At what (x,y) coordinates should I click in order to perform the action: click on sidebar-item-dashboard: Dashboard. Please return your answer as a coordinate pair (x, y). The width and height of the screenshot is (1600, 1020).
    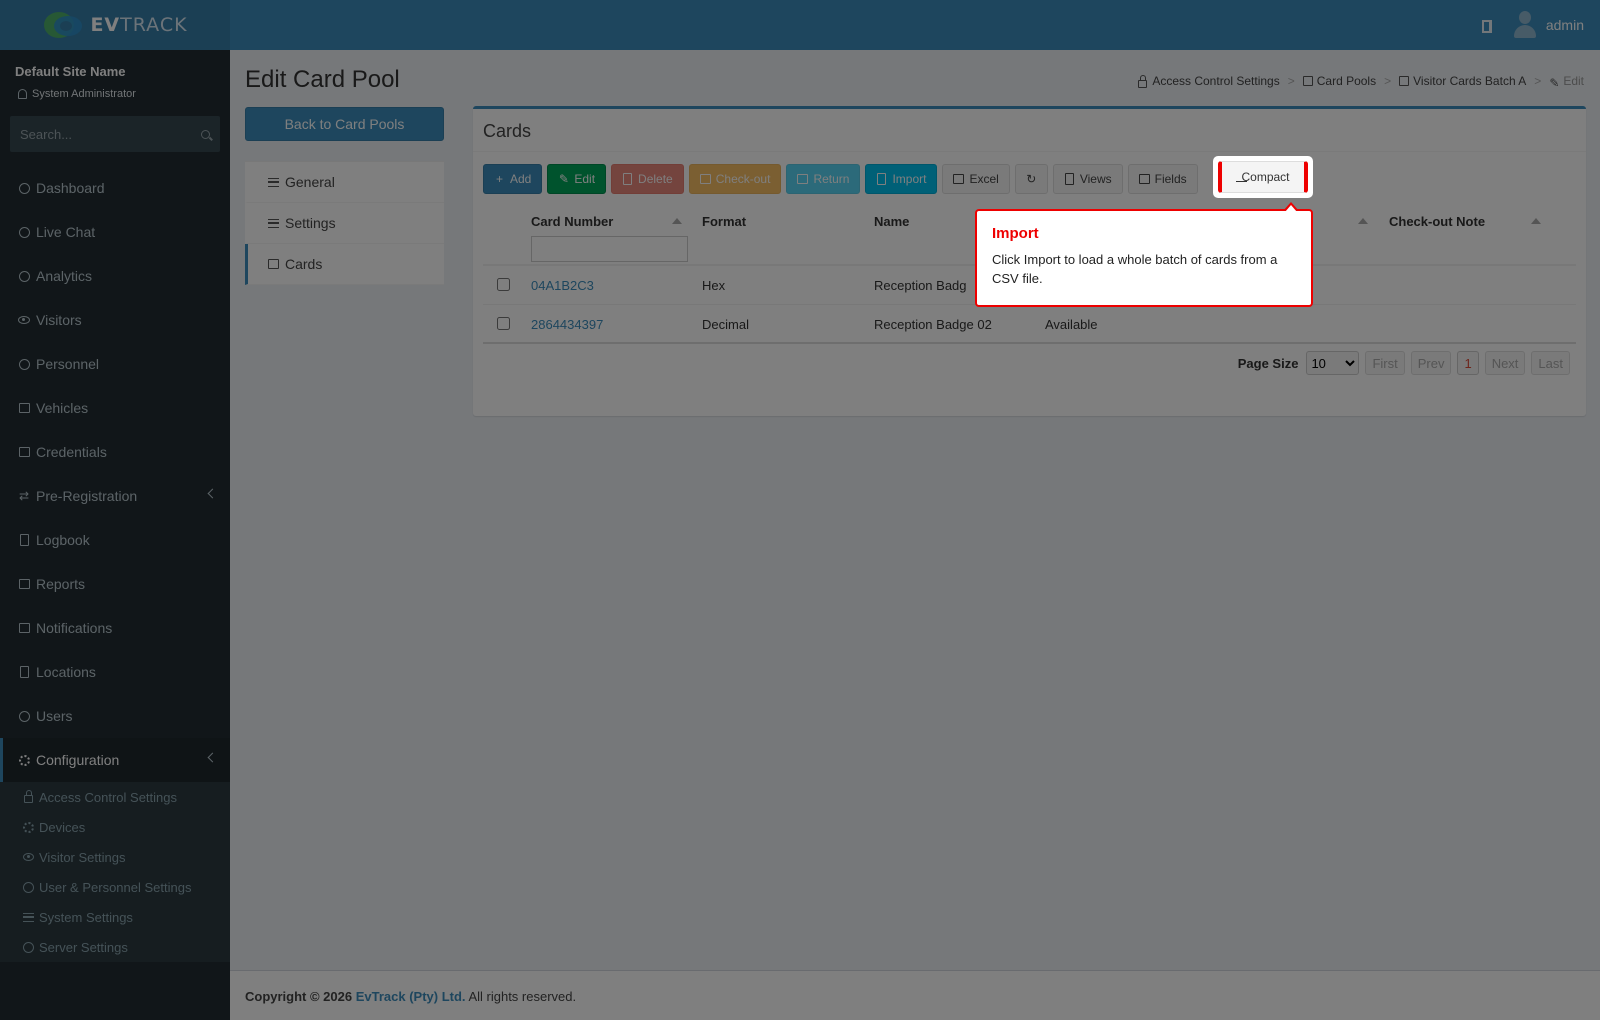
    Looking at the image, I should click on (115, 188).